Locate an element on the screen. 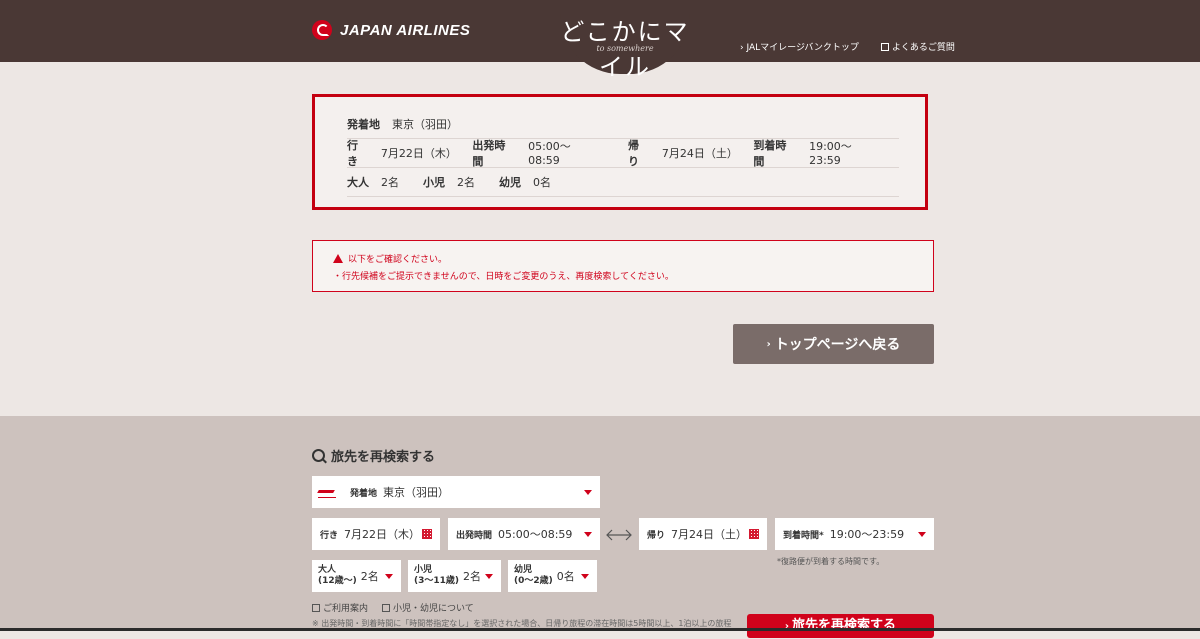 The width and height of the screenshot is (1200, 639). departure-select: 発着地 東京（羽田） is located at coordinates (456, 492).